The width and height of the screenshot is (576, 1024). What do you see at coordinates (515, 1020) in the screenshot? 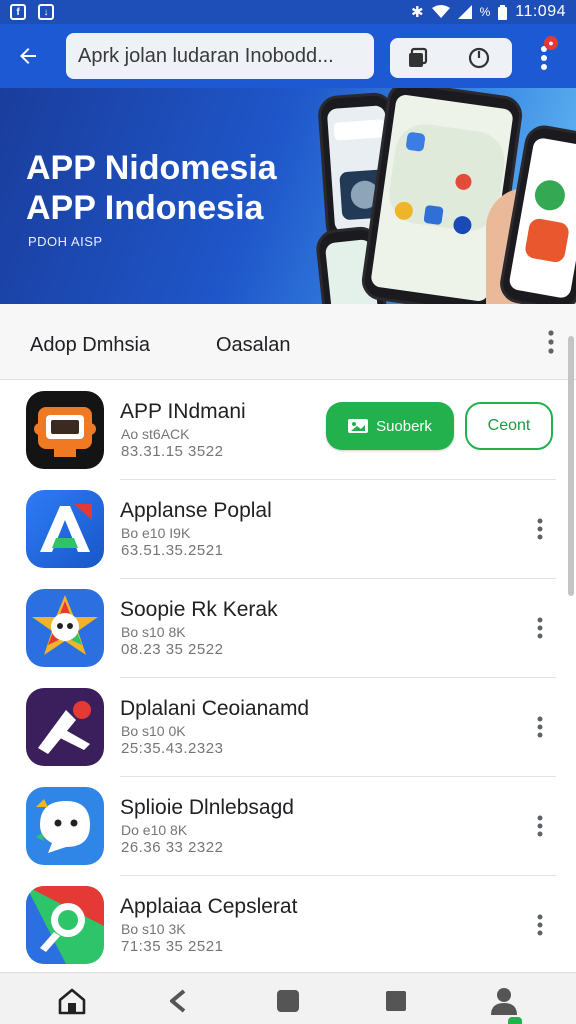
I see `active-indicator` at bounding box center [515, 1020].